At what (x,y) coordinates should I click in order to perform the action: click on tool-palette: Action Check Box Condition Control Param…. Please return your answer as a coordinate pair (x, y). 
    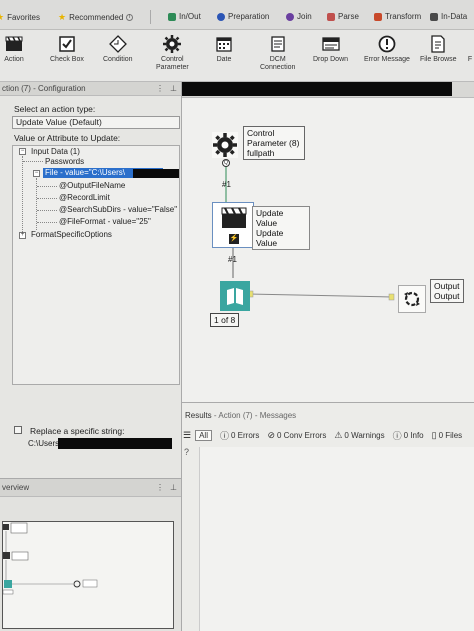
    Looking at the image, I should click on (237, 56).